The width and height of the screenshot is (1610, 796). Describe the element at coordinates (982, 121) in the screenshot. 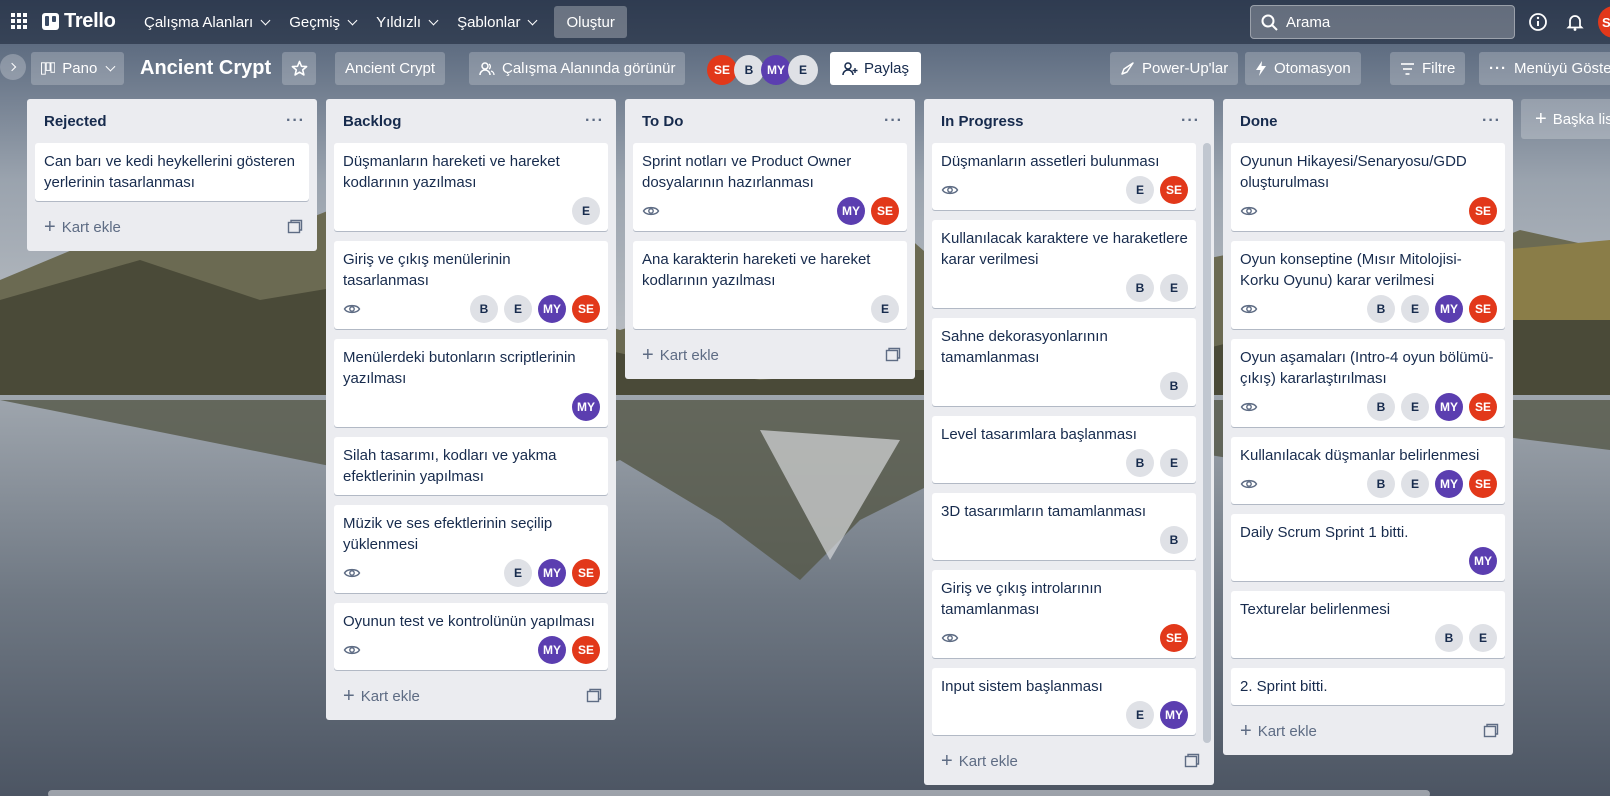

I see `list-title: In Progress` at that location.